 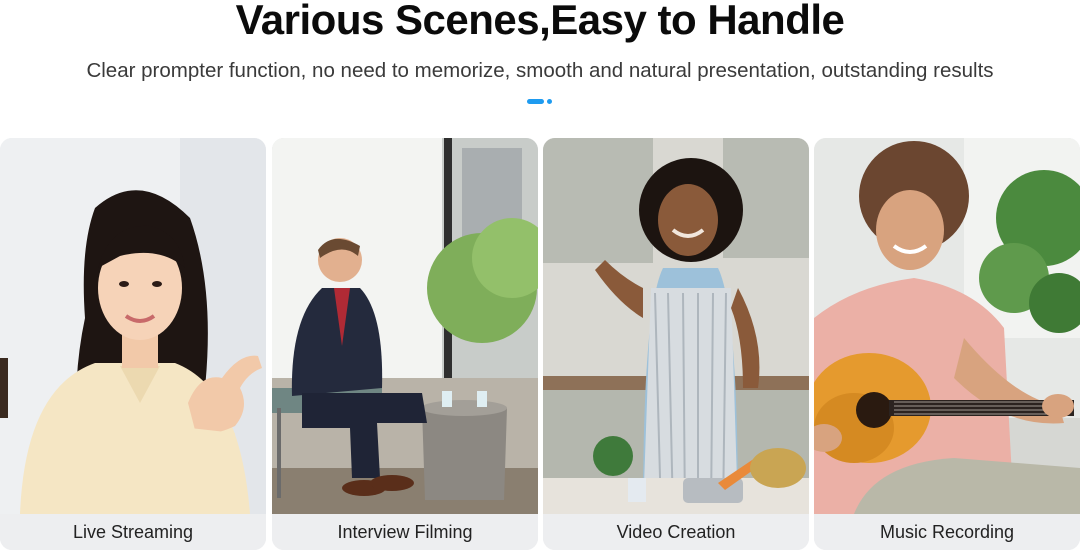 I want to click on scene-label: Interview Filming, so click(x=405, y=532).